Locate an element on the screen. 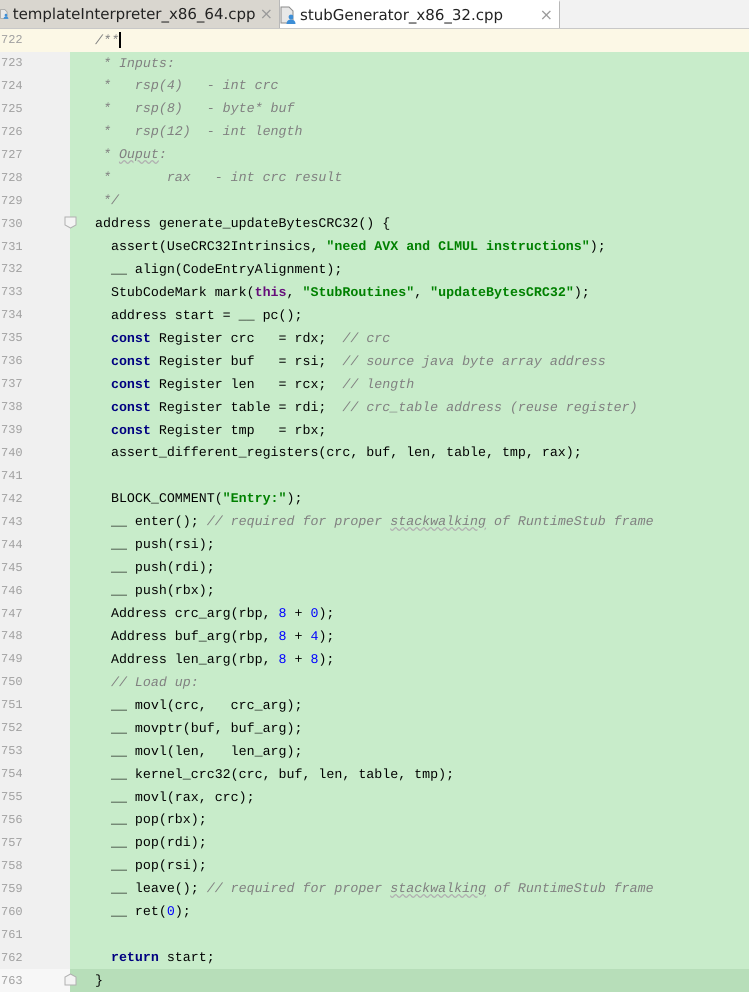 The width and height of the screenshot is (749, 992). code-line: // Load up: is located at coordinates (154, 682).